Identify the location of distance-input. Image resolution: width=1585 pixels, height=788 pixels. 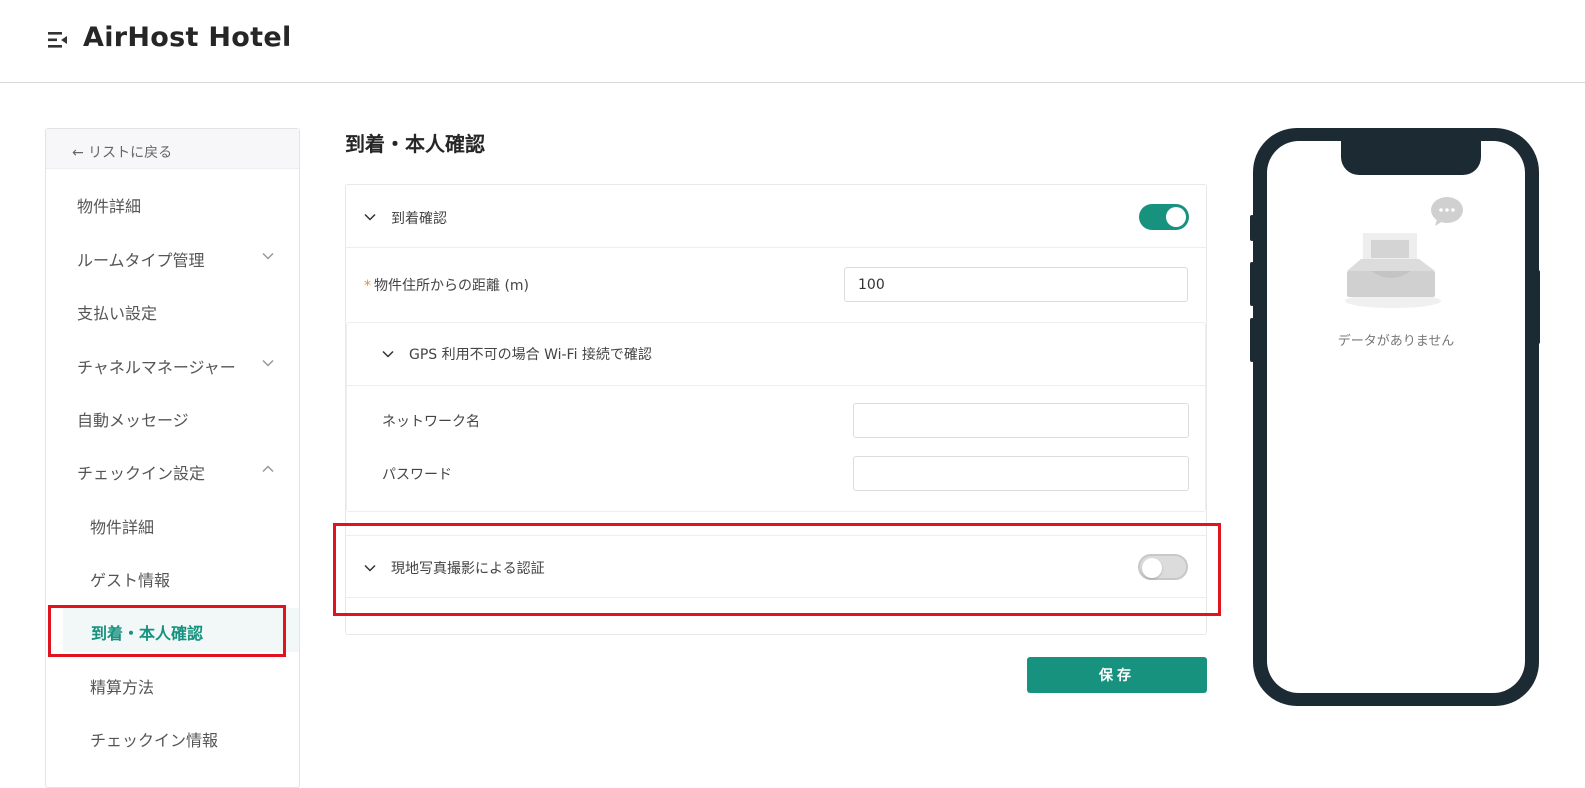
(1016, 284).